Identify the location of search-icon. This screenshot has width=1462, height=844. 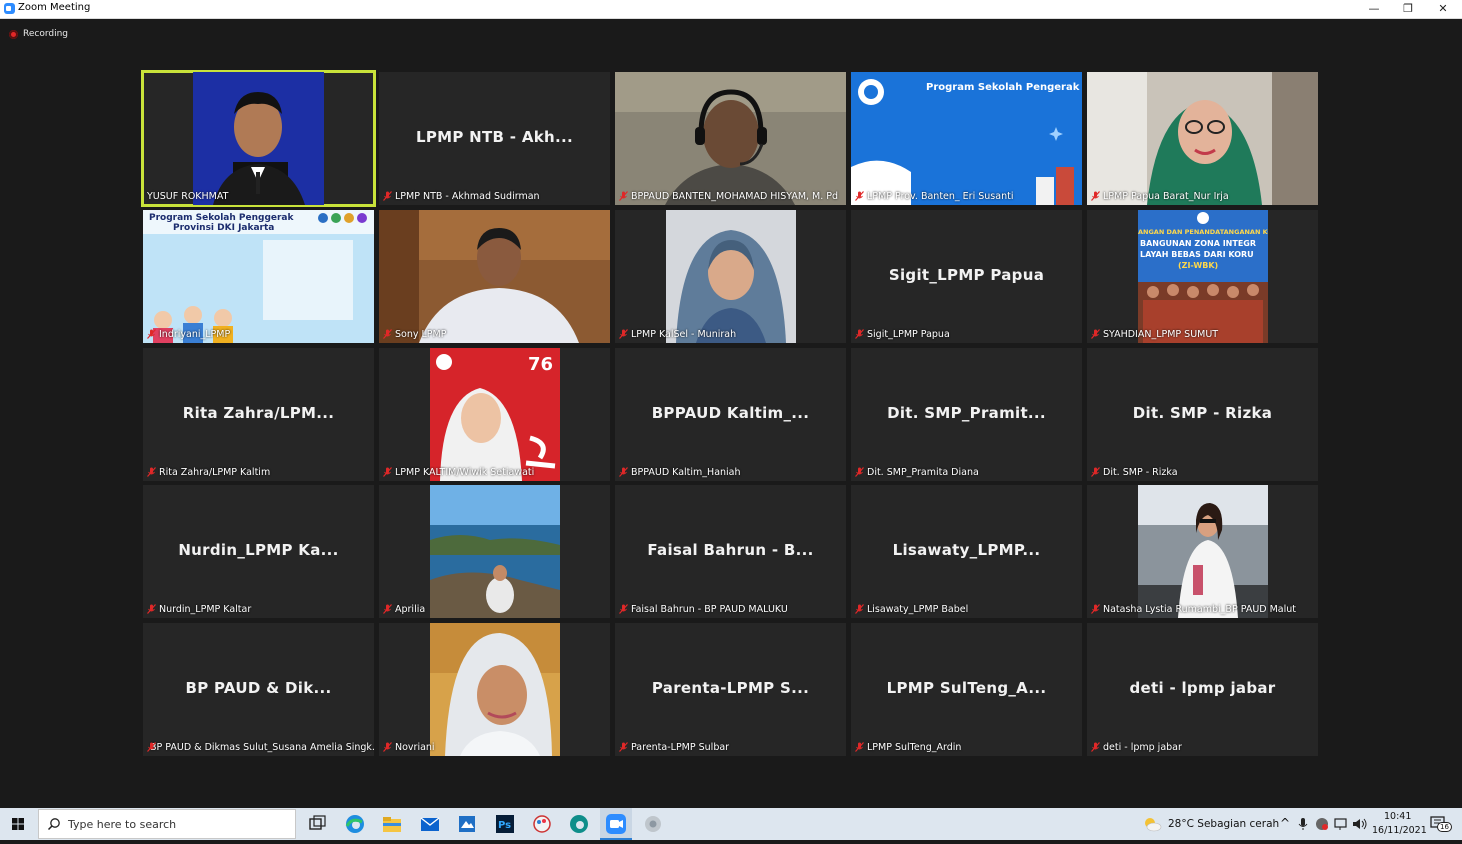
(53, 824).